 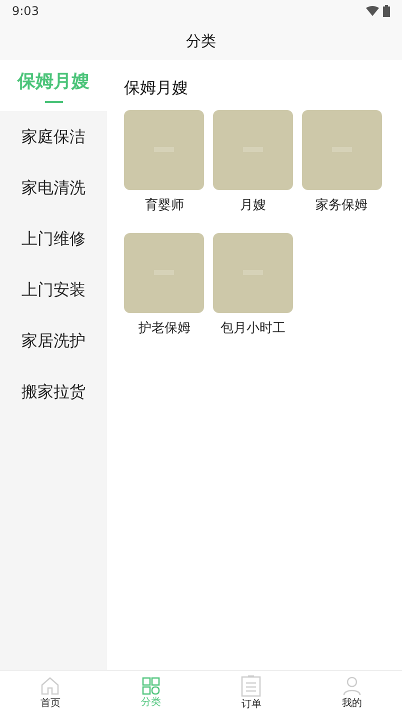 I want to click on tab-bar-item: 我的, so click(x=352, y=693).